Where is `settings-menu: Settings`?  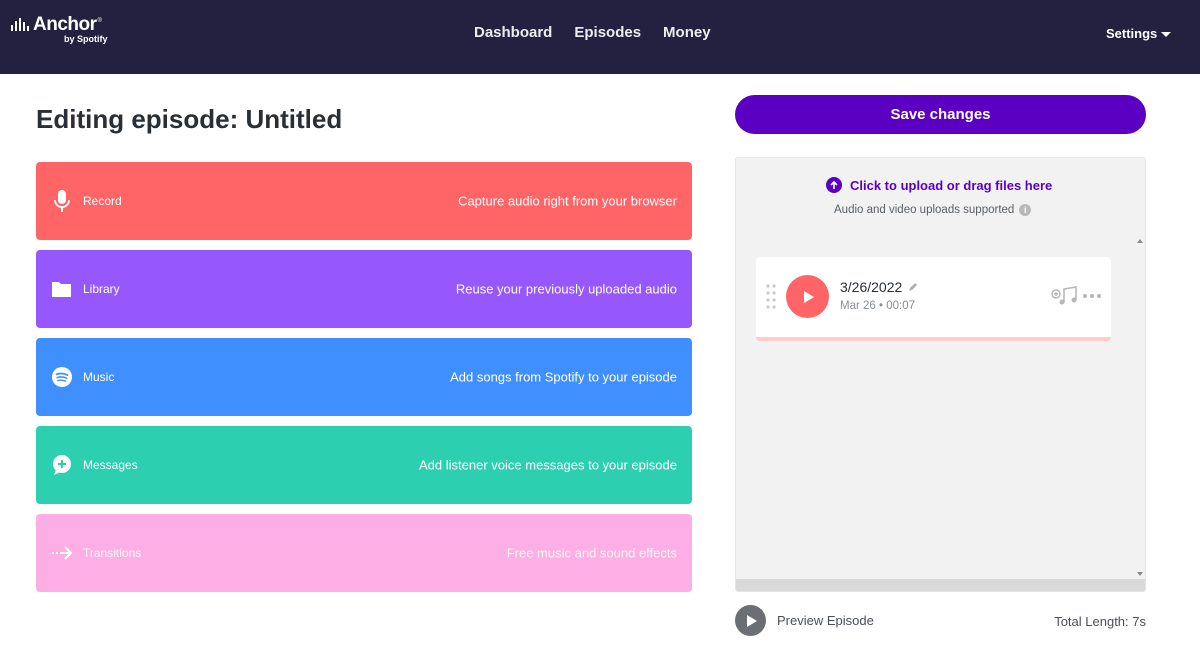
settings-menu: Settings is located at coordinates (1139, 33).